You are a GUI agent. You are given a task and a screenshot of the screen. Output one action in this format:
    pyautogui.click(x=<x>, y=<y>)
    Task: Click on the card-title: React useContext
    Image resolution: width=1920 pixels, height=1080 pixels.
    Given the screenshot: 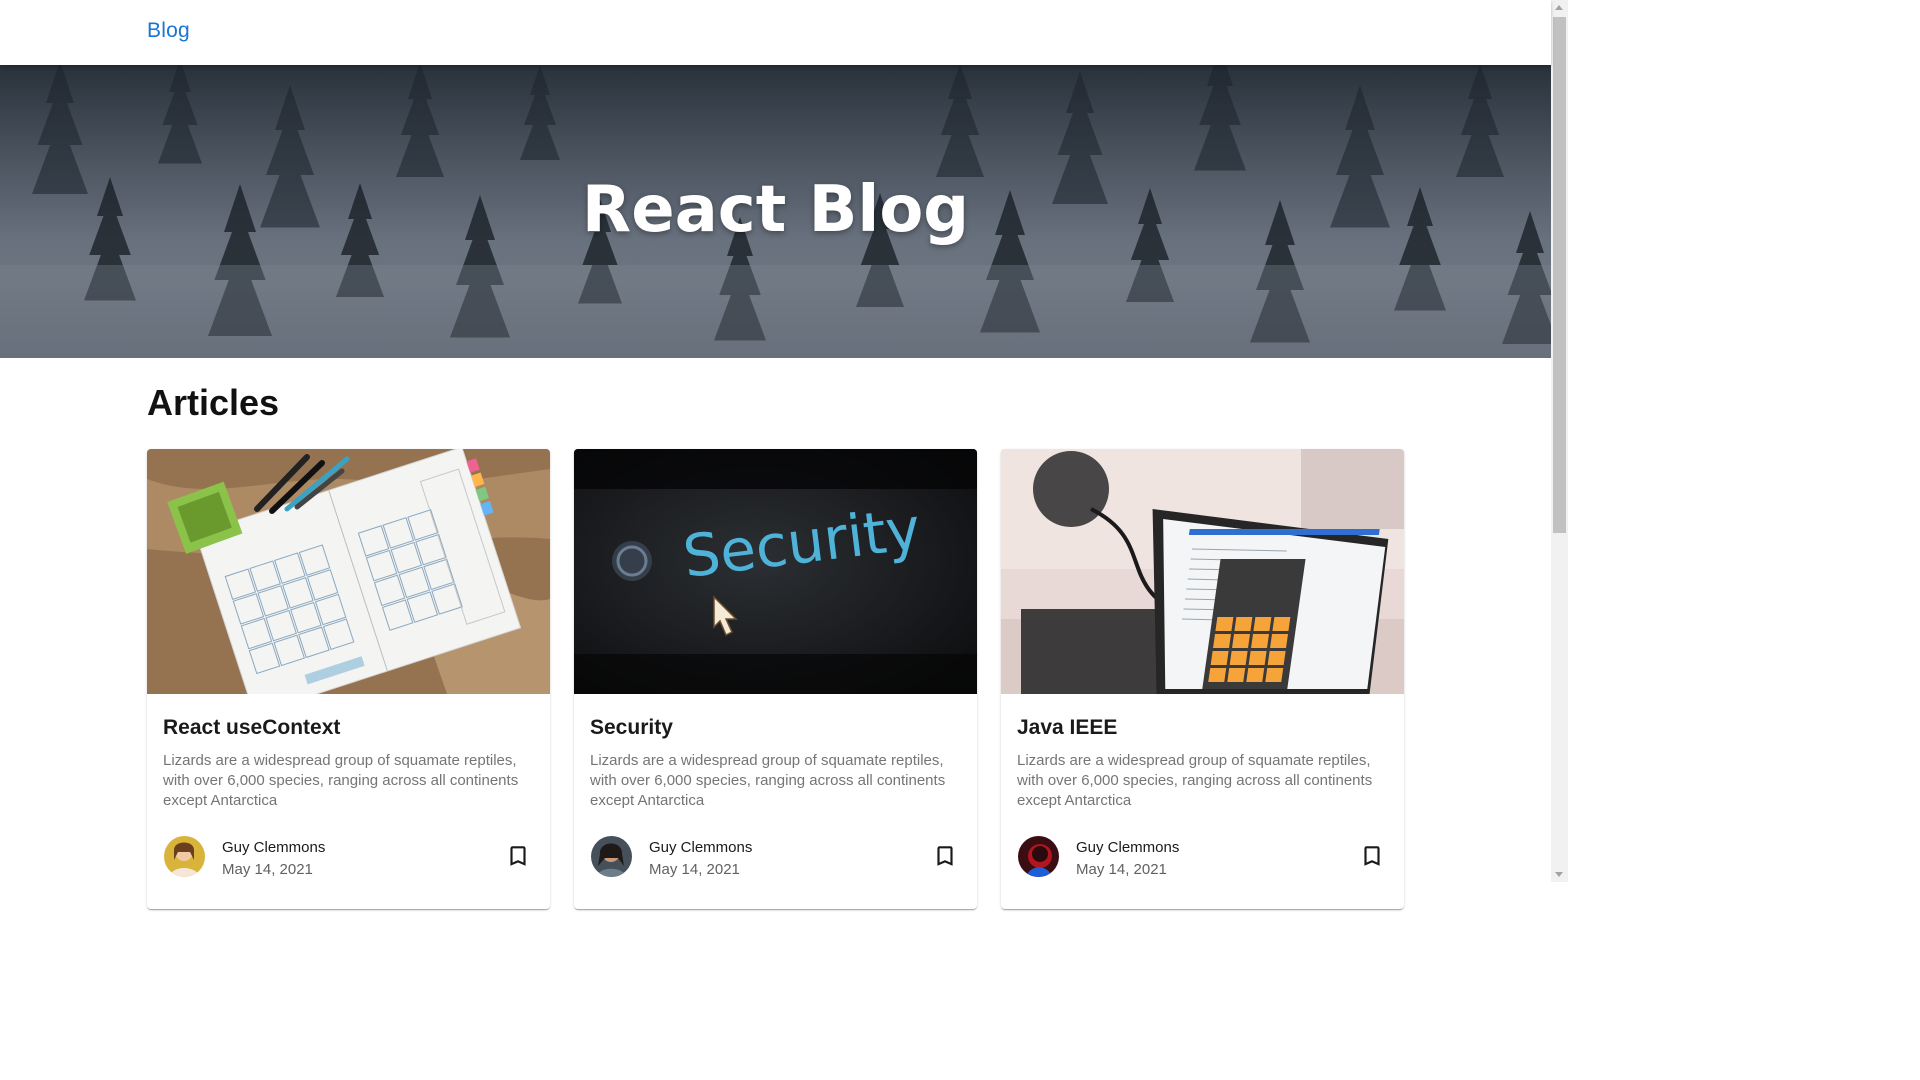 What is the action you would take?
    pyautogui.click(x=251, y=728)
    